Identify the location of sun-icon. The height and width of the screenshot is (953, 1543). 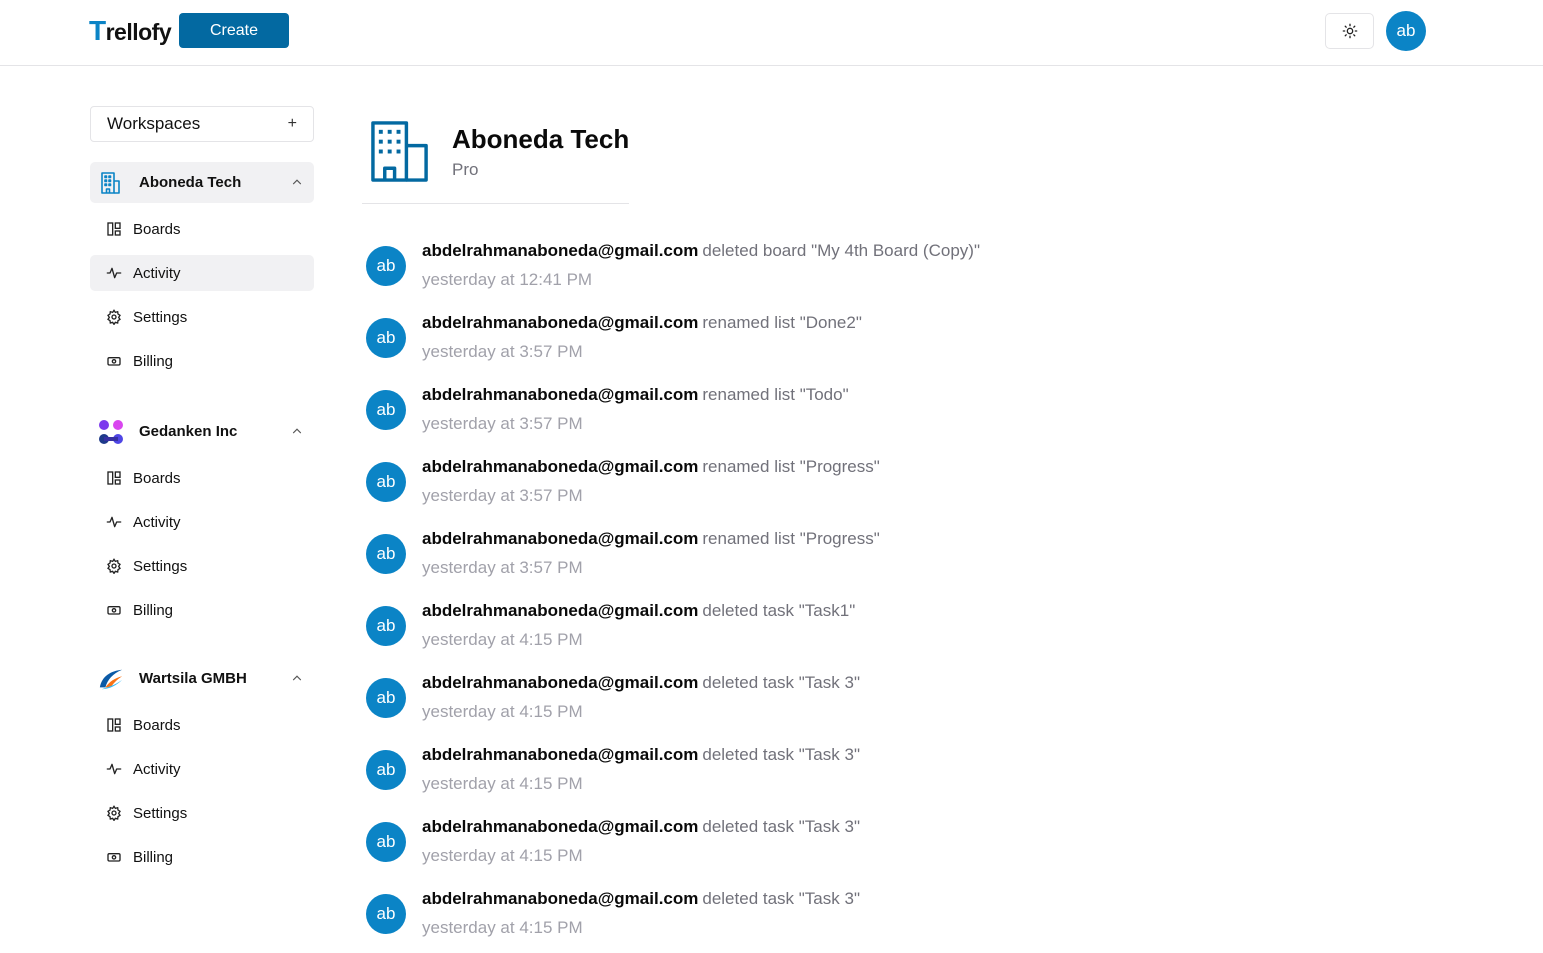
(1349, 31).